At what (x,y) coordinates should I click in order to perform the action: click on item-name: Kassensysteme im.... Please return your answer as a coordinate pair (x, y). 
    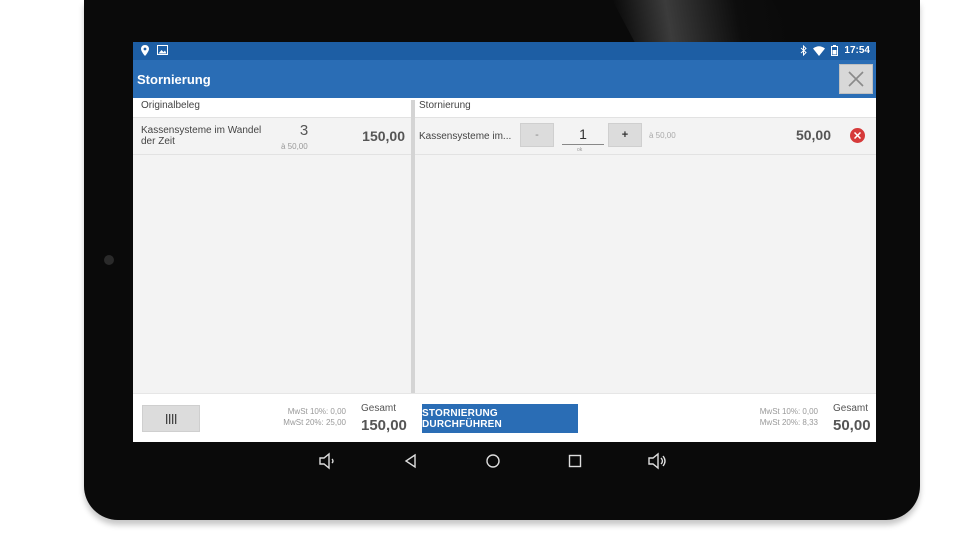
    Looking at the image, I should click on (465, 136).